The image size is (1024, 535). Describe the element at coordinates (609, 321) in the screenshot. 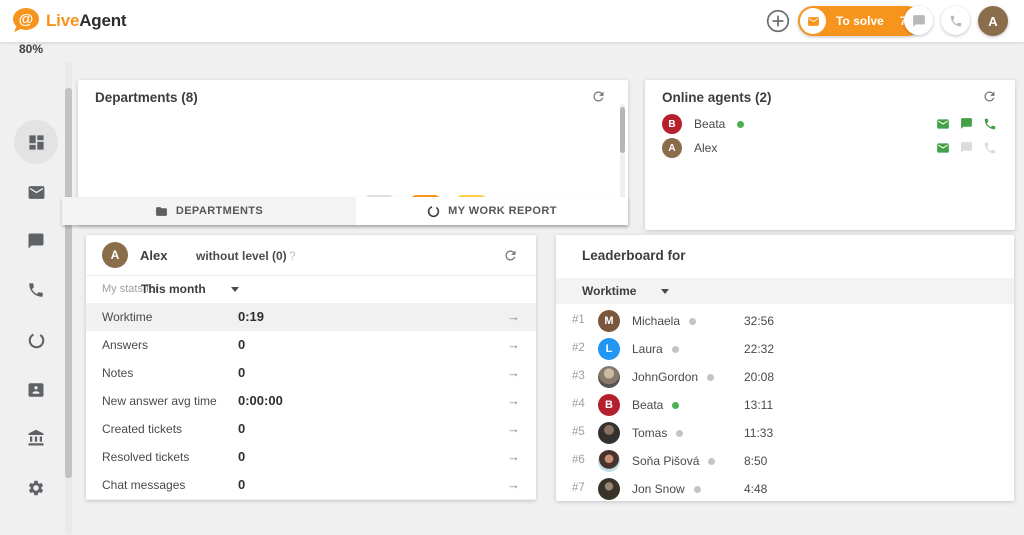

I see `agent-avatar: M` at that location.